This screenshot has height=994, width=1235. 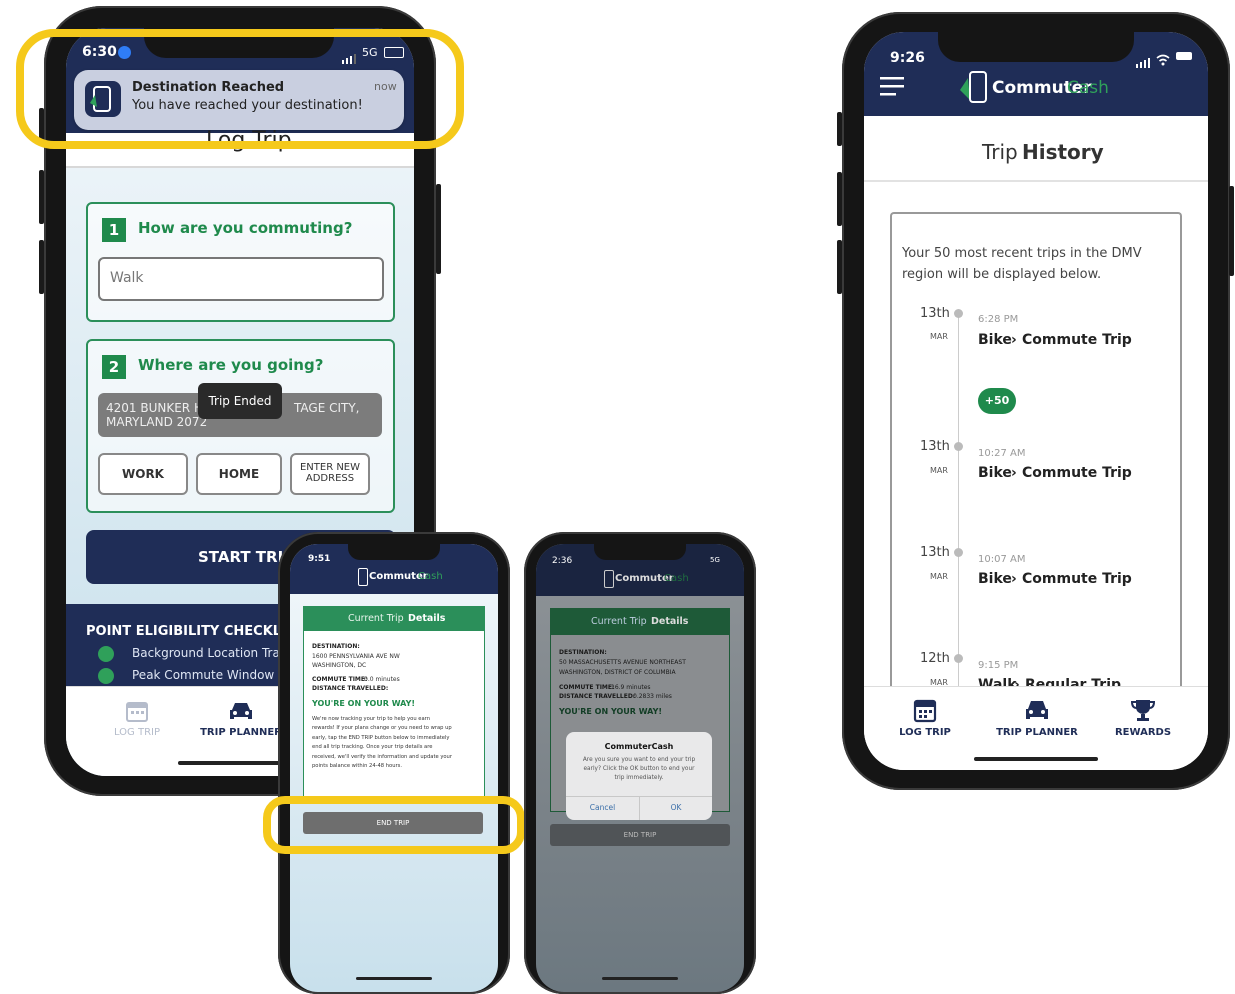 What do you see at coordinates (892, 86) in the screenshot?
I see `menu-icon` at bounding box center [892, 86].